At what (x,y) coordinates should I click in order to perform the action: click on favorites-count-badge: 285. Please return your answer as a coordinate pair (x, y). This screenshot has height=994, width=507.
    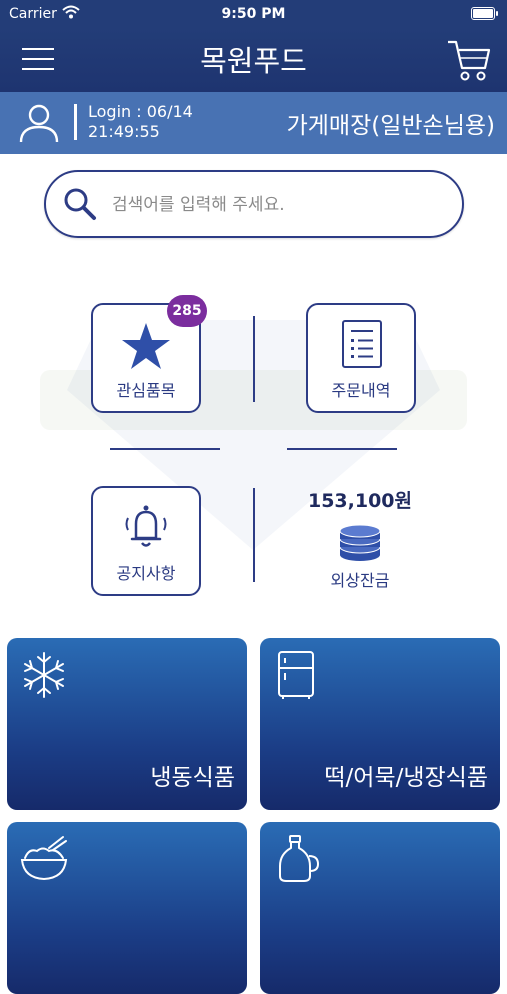
    Looking at the image, I should click on (187, 311).